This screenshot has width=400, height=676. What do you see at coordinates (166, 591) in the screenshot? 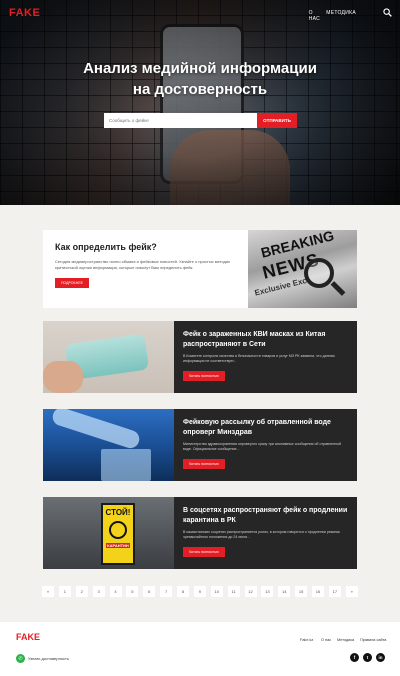
I see `page-link: 7` at bounding box center [166, 591].